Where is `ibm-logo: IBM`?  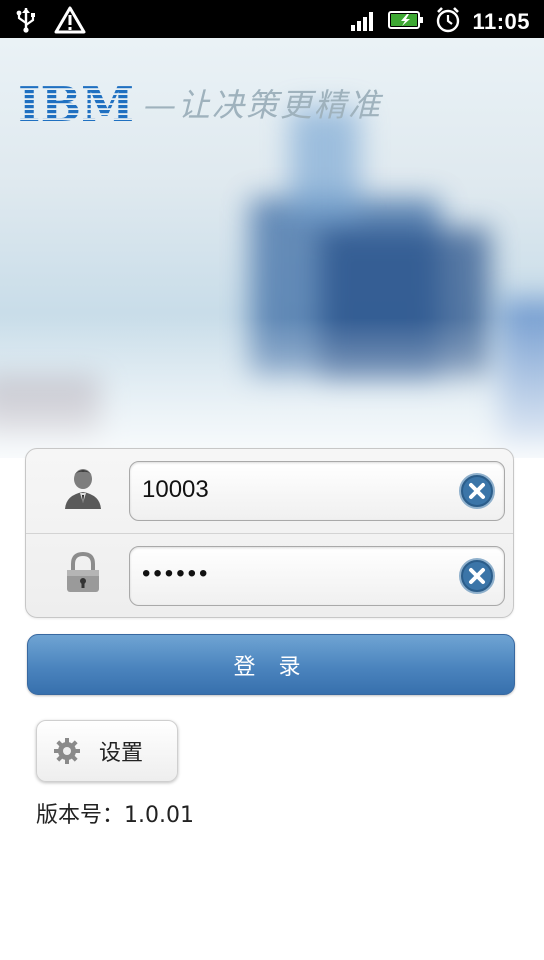 ibm-logo: IBM is located at coordinates (76, 103).